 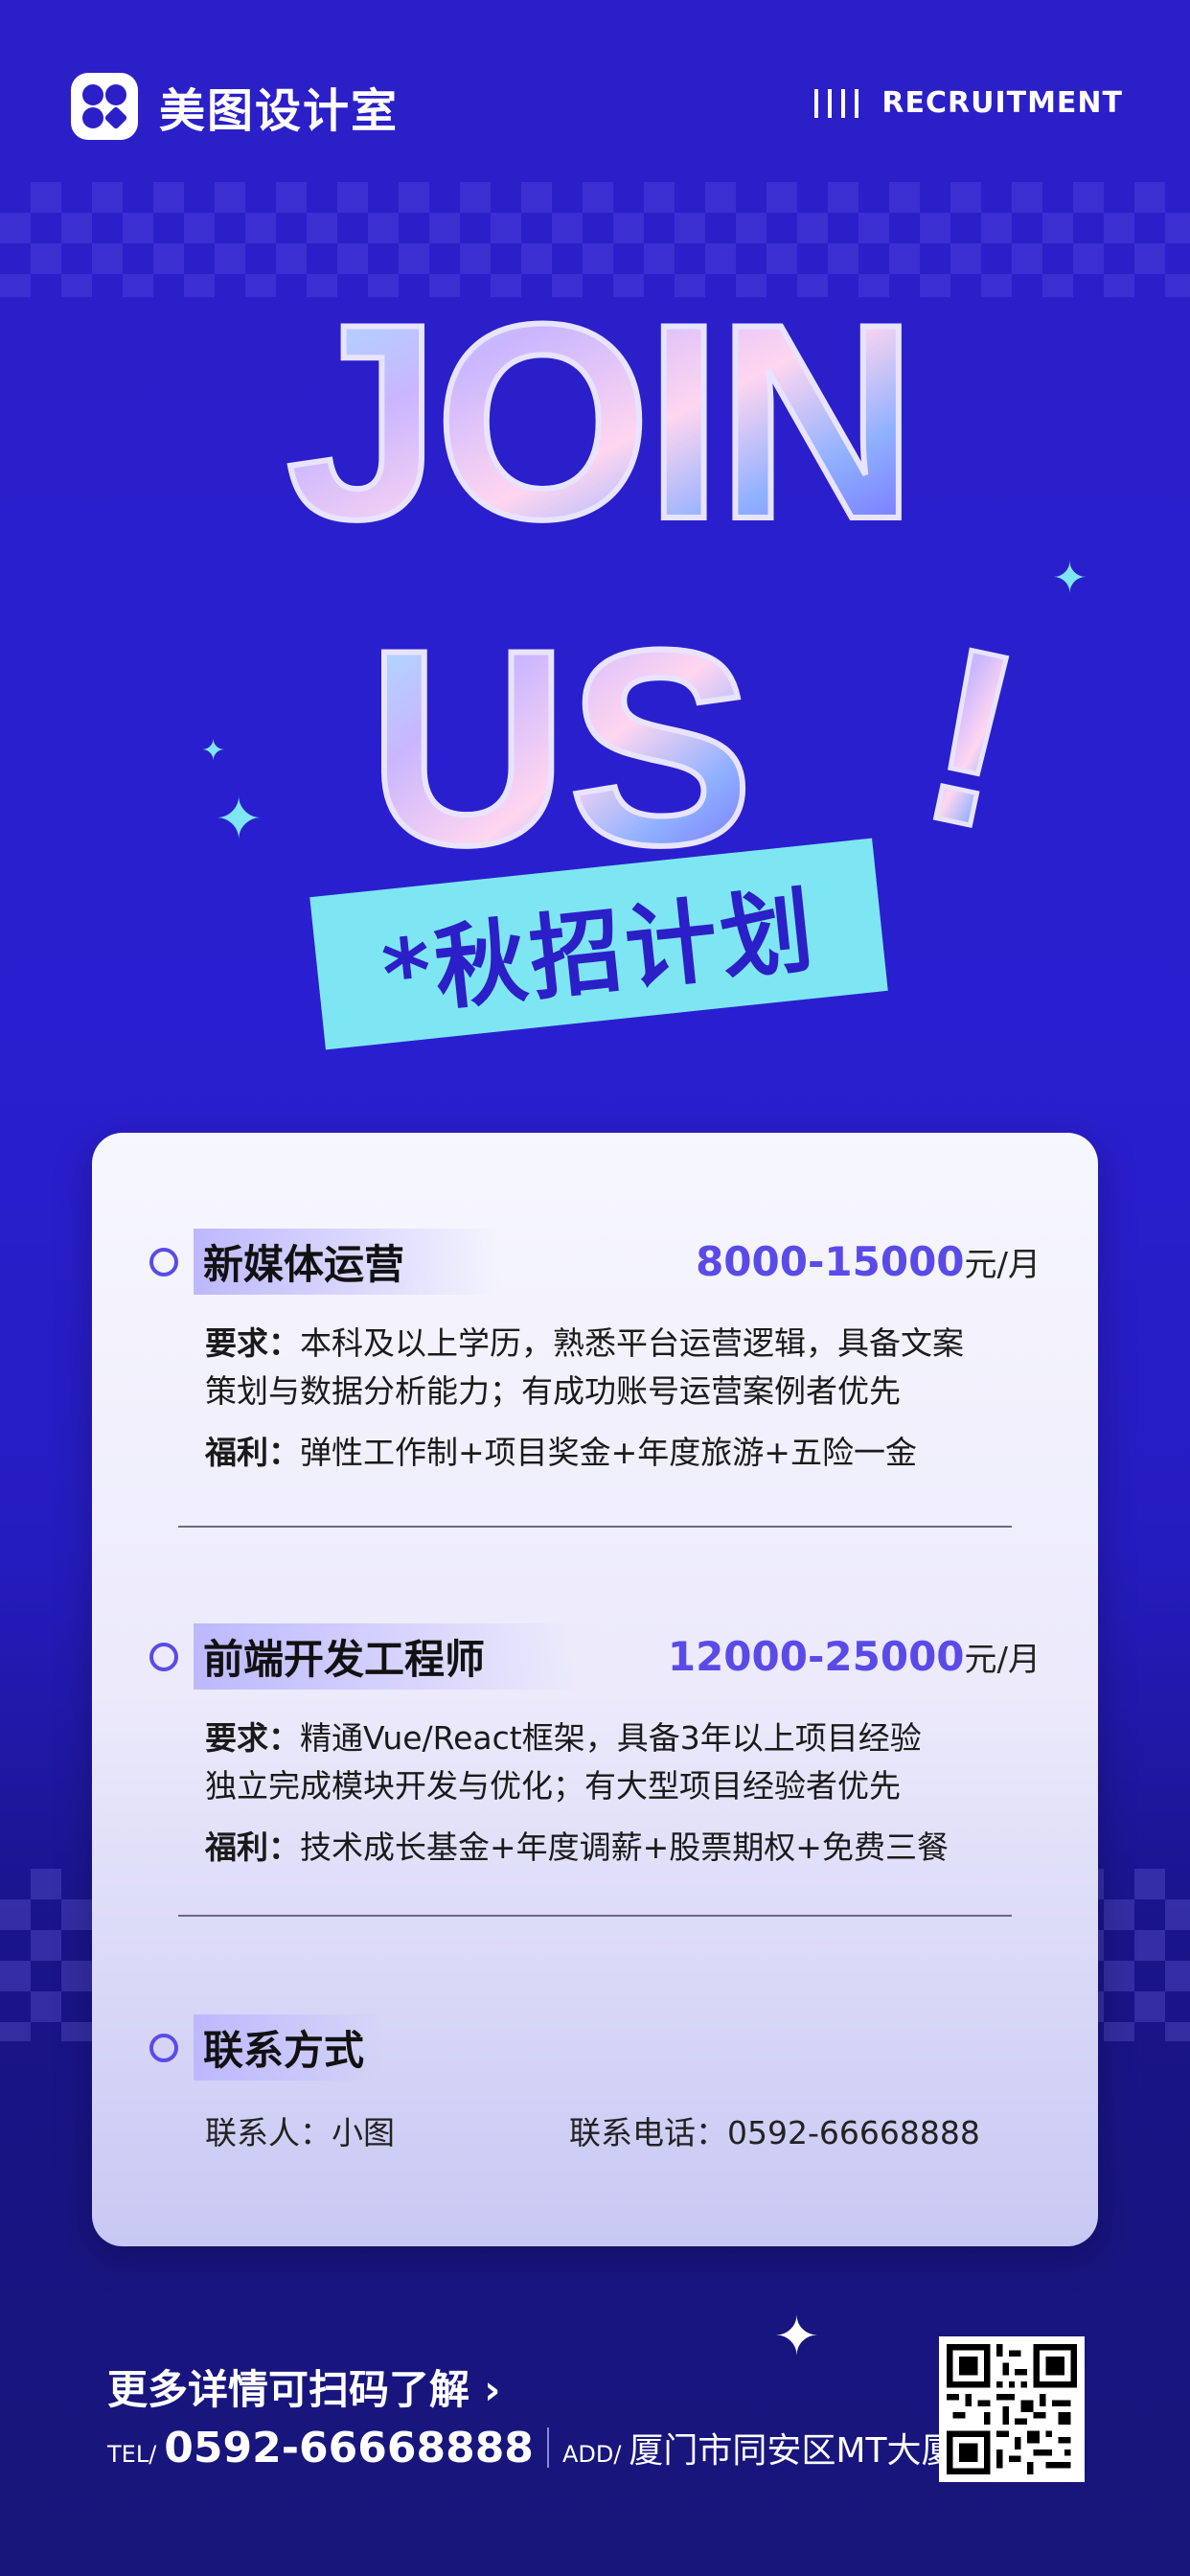 What do you see at coordinates (300, 2133) in the screenshot?
I see `contact-person: 联系人：小图` at bounding box center [300, 2133].